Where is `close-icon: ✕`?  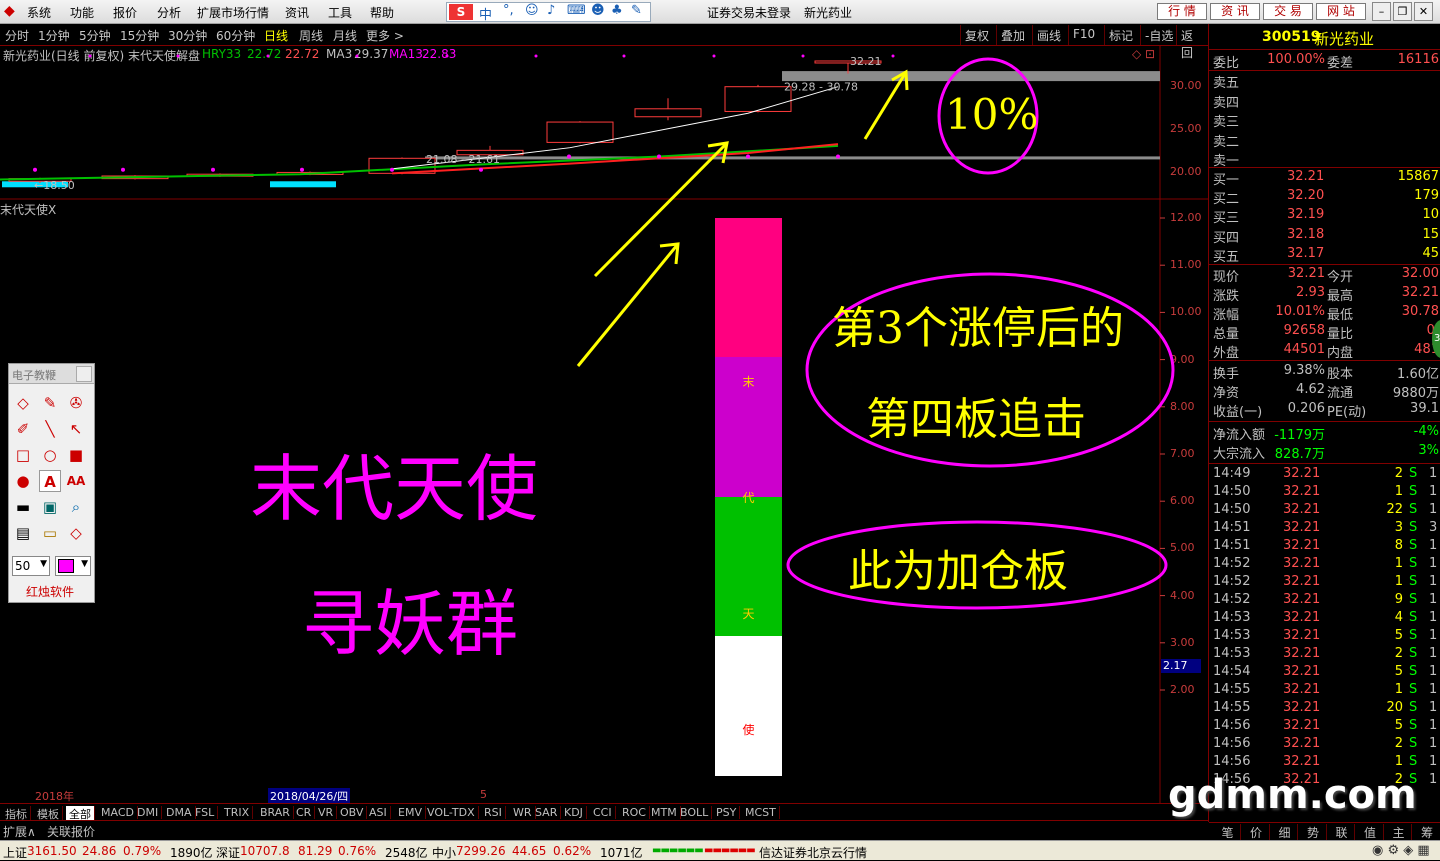
close-icon: ✕ is located at coordinates (1423, 11).